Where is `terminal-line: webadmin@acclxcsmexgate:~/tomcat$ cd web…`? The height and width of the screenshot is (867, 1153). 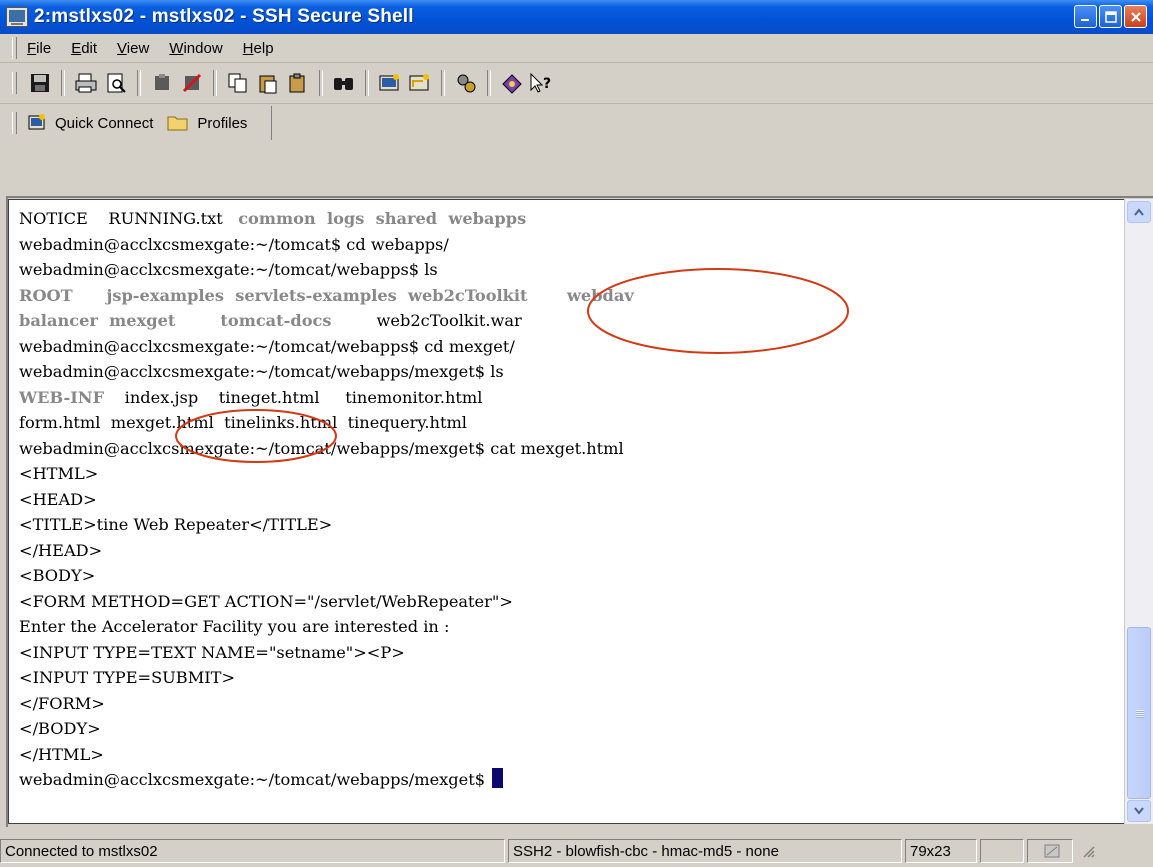 terminal-line: webadmin@acclxcsmexgate:~/tomcat$ cd web… is located at coordinates (326, 245).